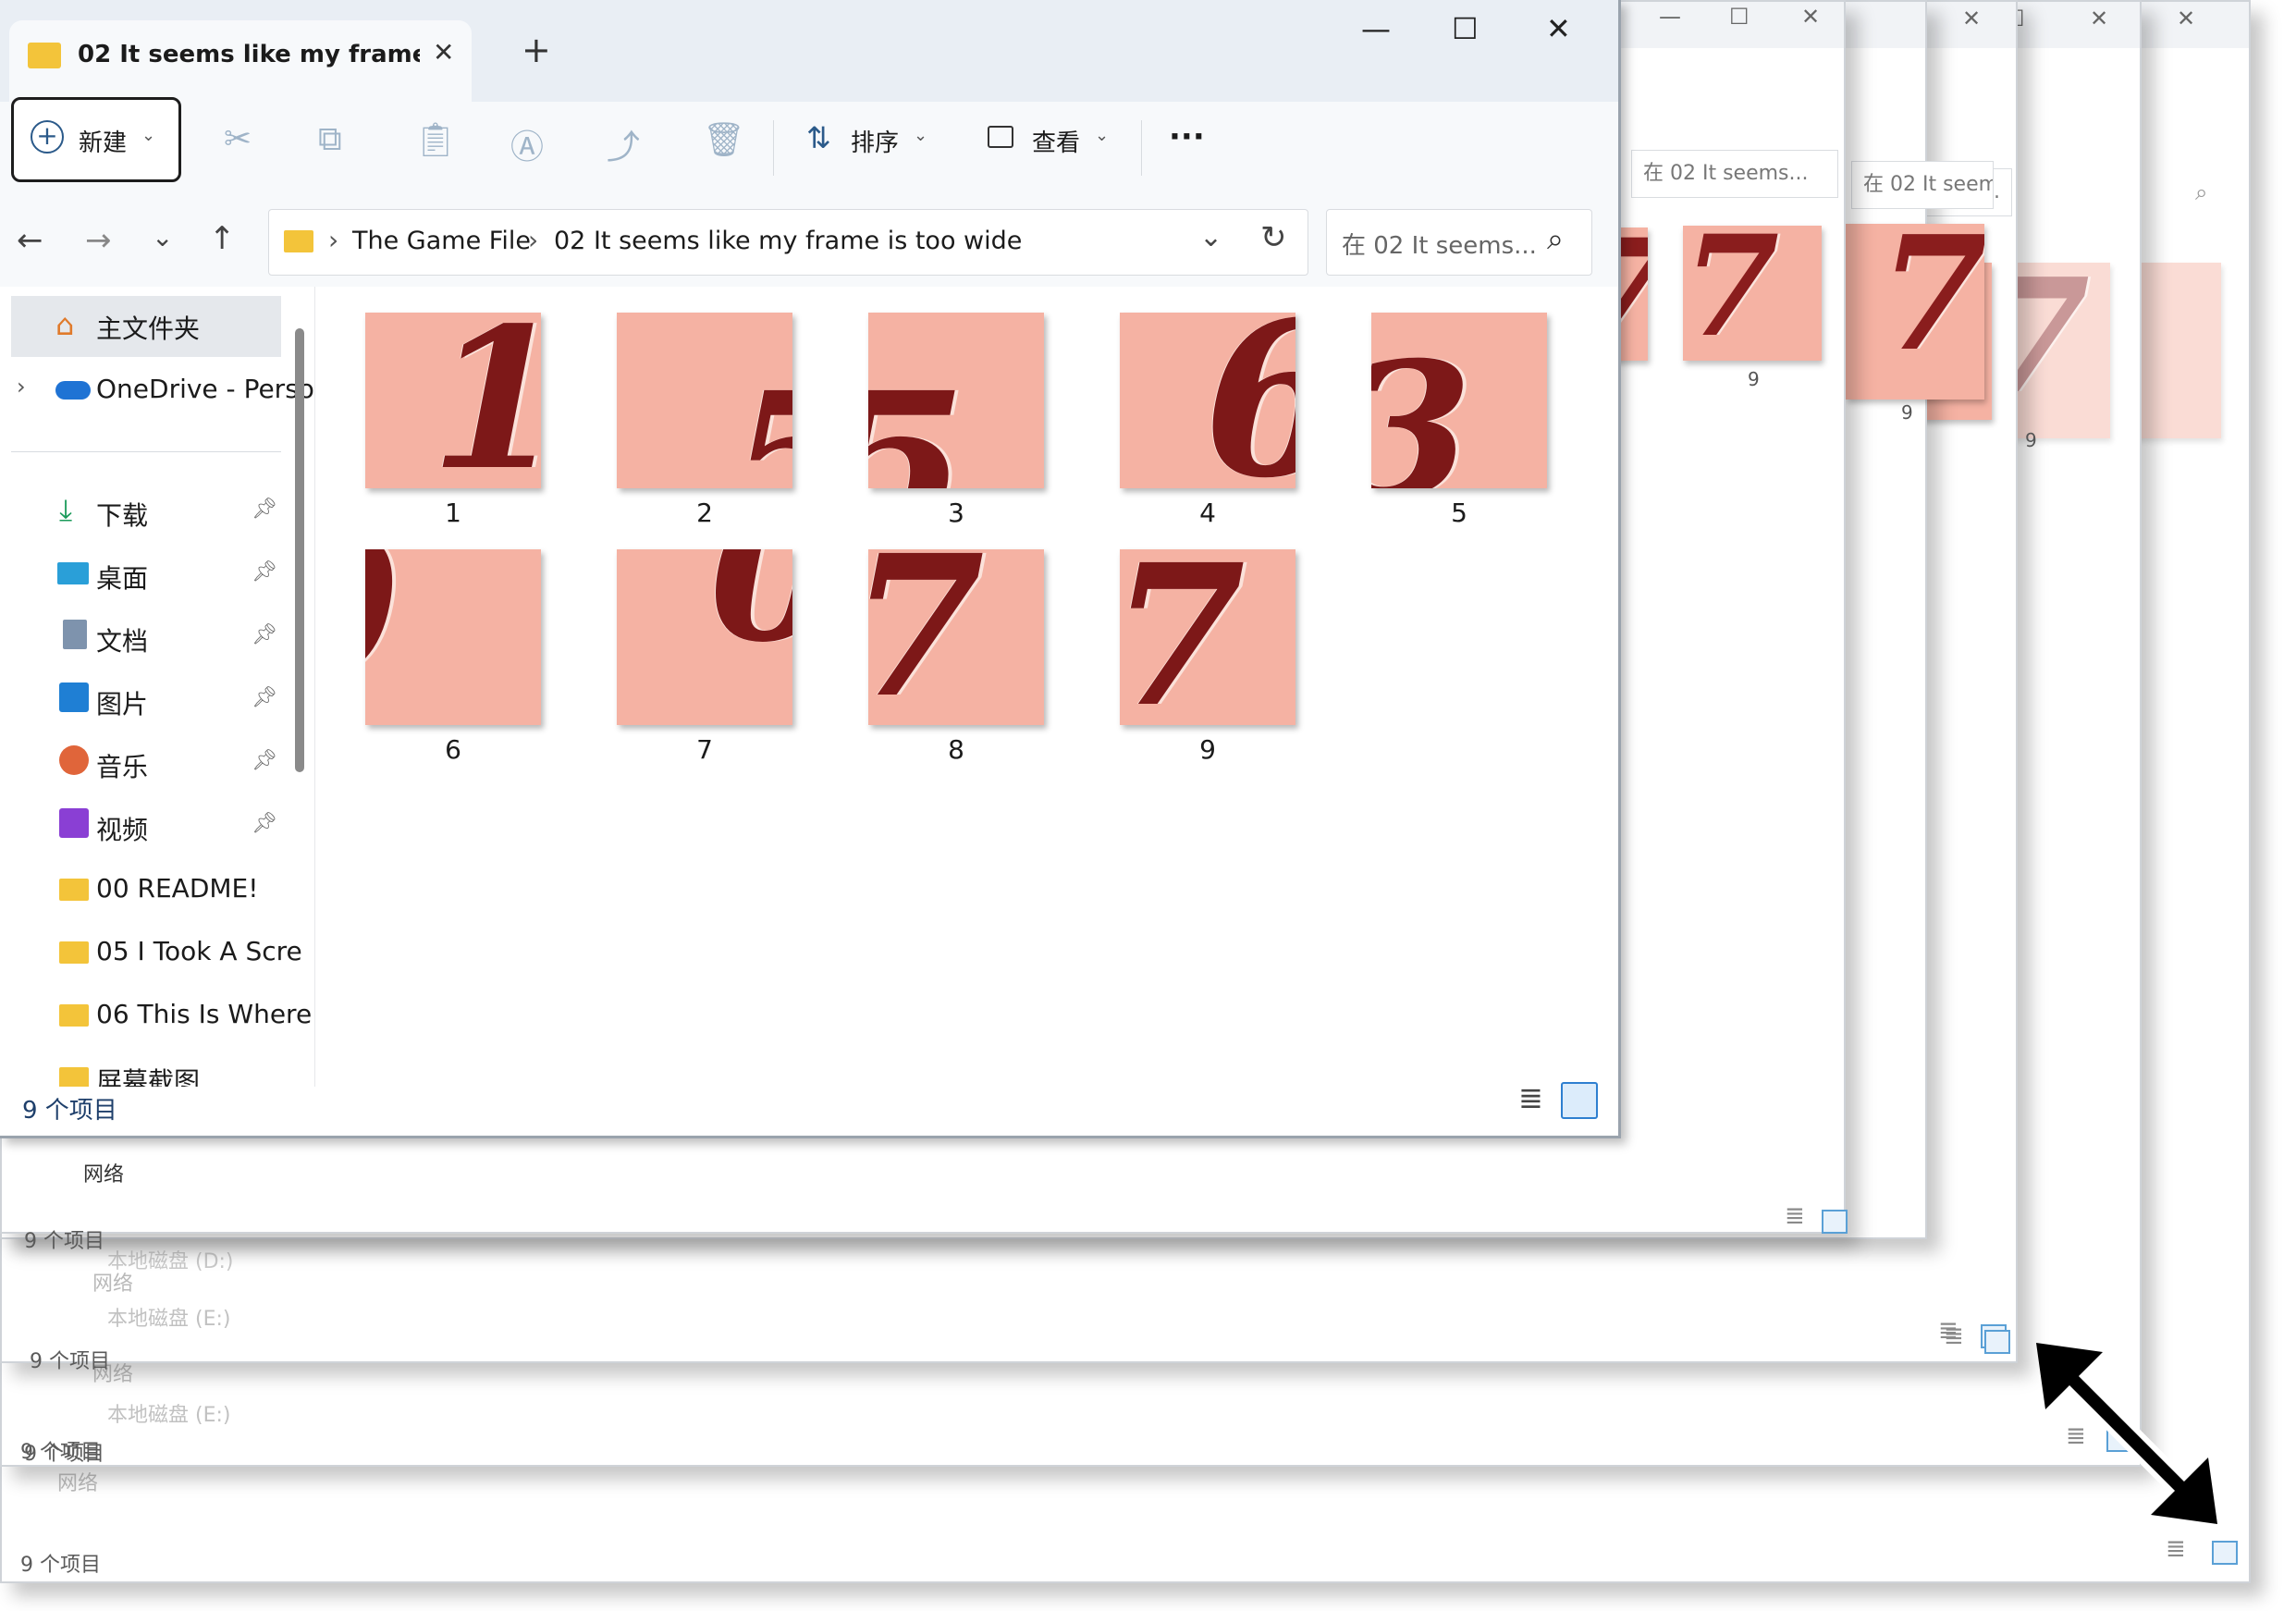 The width and height of the screenshot is (2296, 1611). Describe the element at coordinates (1459, 513) in the screenshot. I see `file-name-label: 5` at that location.